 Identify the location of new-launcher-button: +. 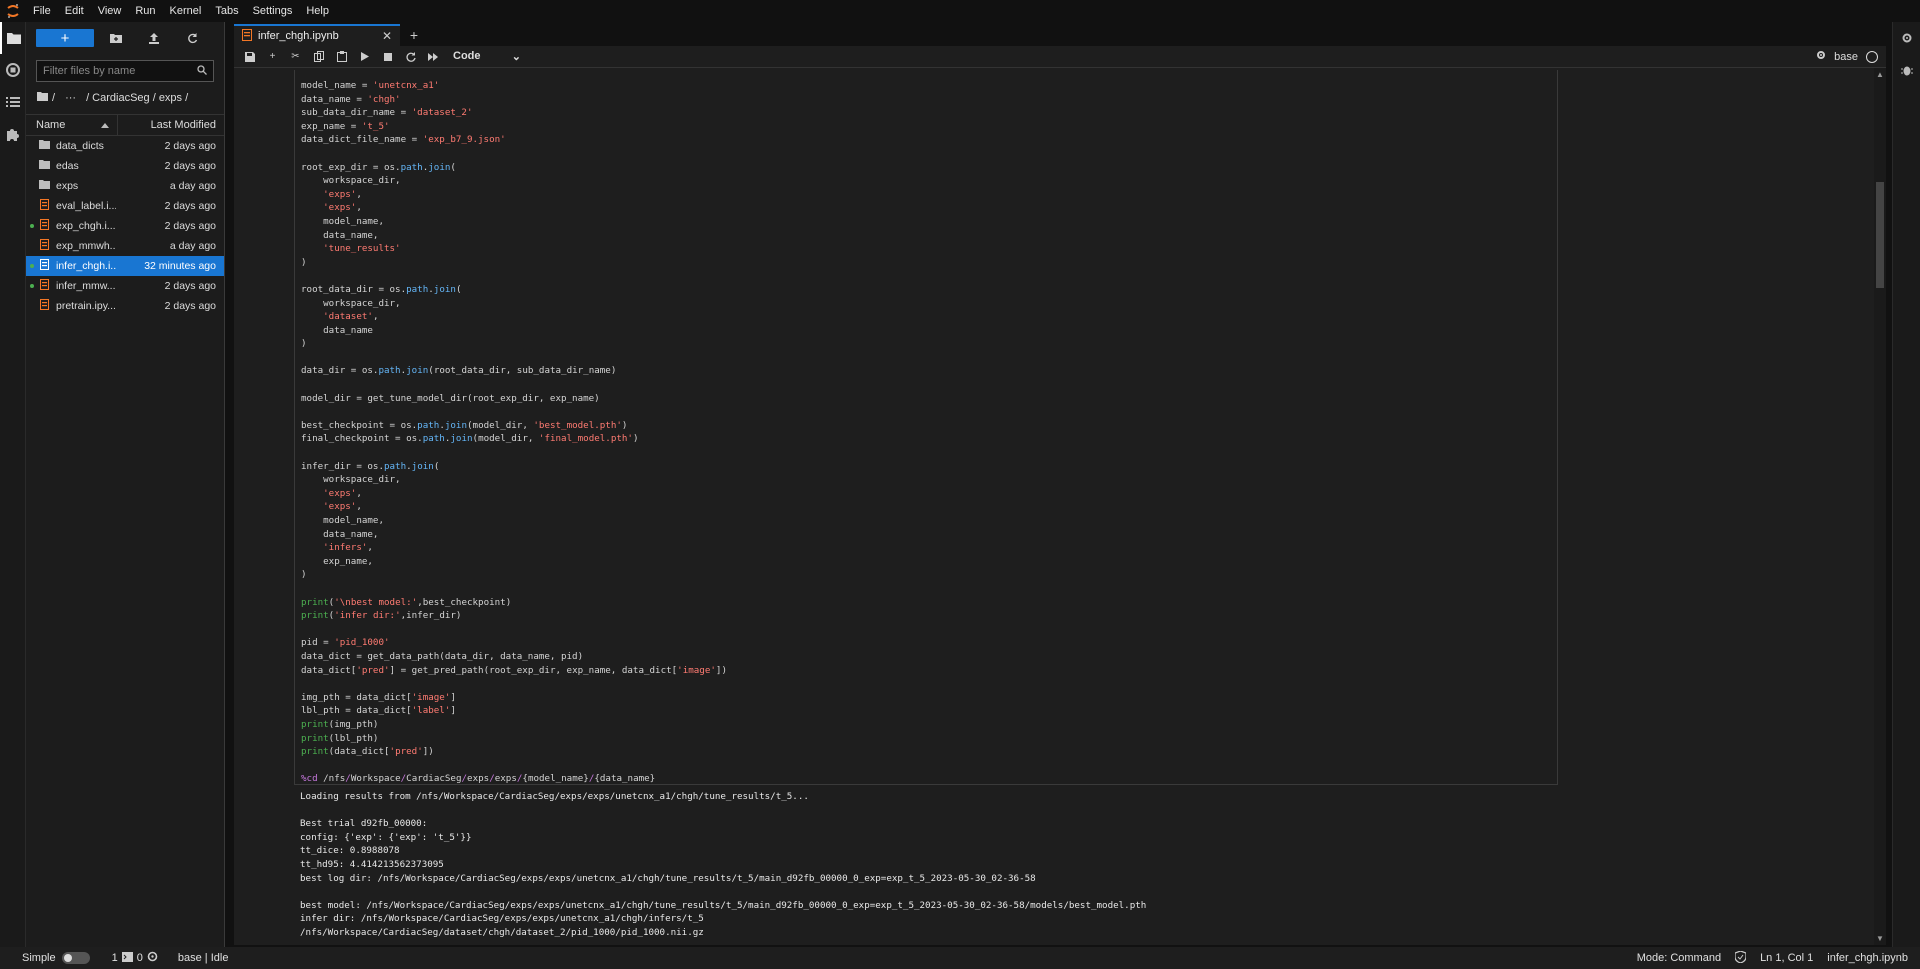
(65, 38).